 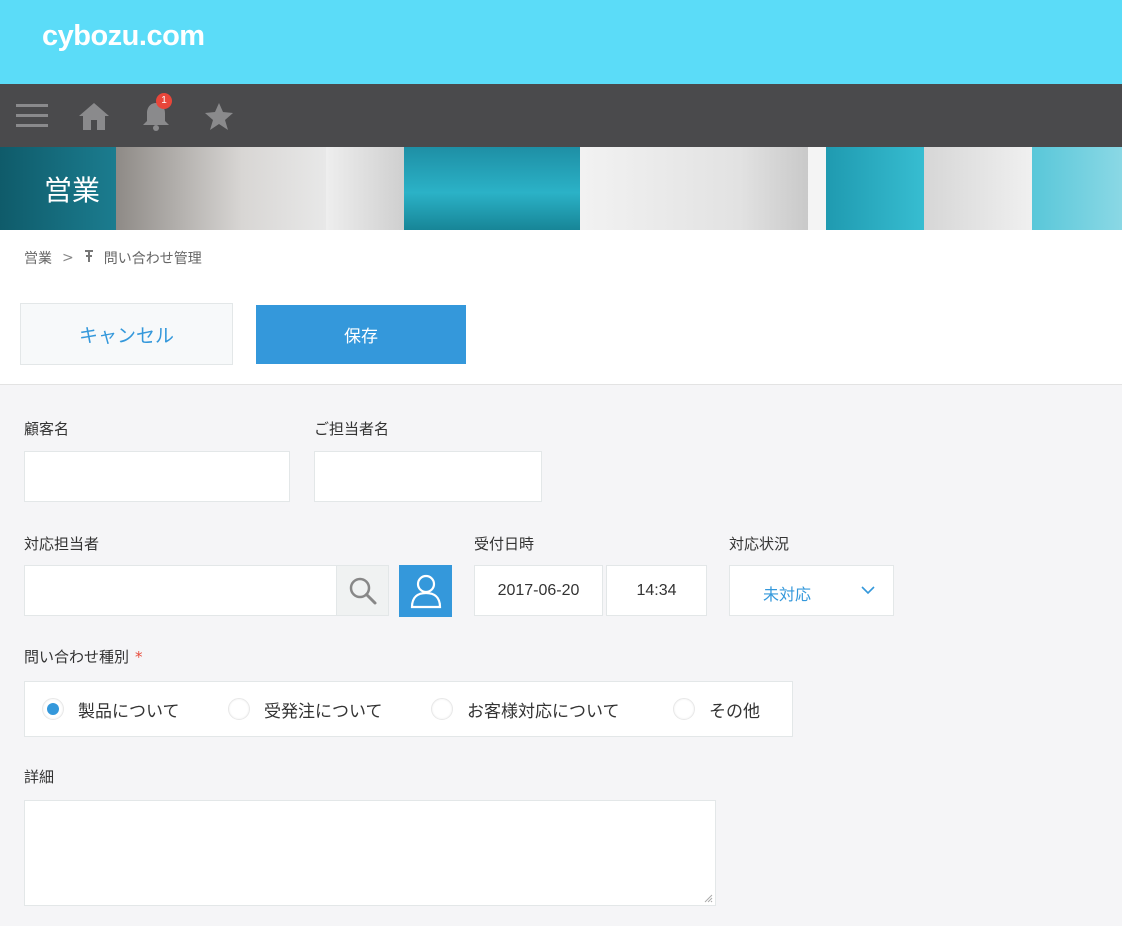 I want to click on assignee-search-button, so click(x=363, y=590).